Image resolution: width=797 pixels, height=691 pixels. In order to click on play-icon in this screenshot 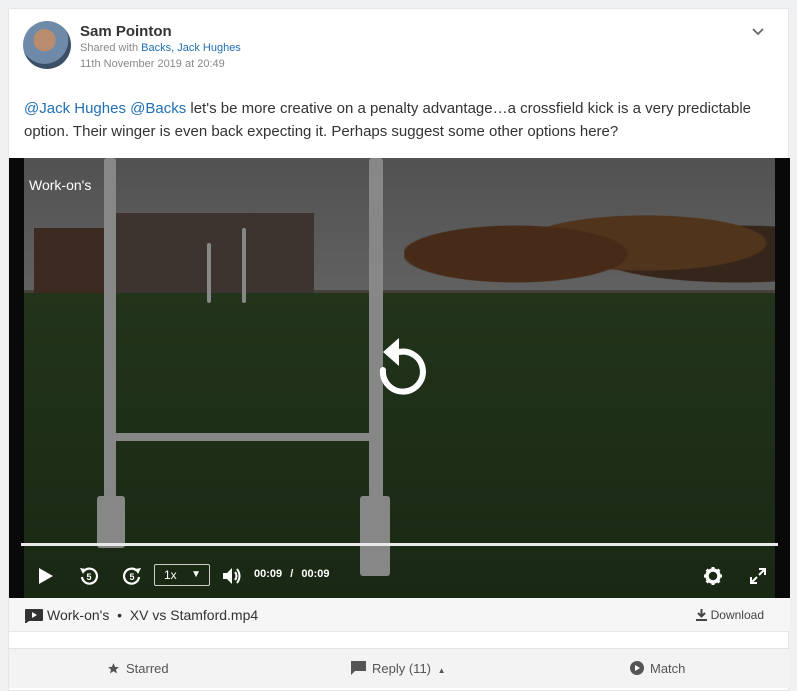, I will do `click(46, 576)`.